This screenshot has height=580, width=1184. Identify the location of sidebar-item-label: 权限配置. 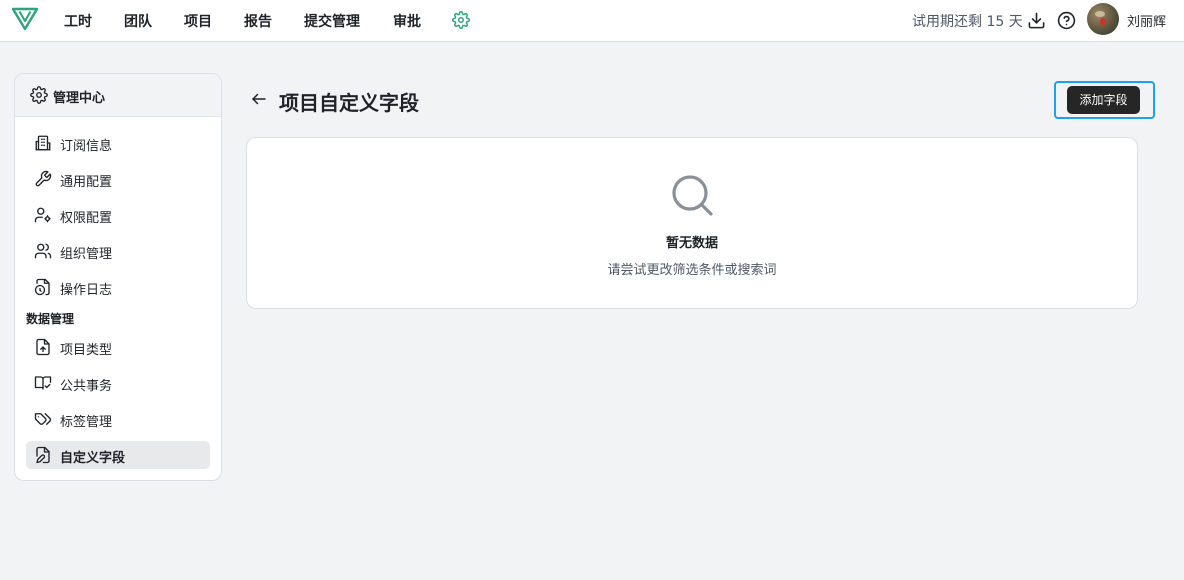
(86, 218).